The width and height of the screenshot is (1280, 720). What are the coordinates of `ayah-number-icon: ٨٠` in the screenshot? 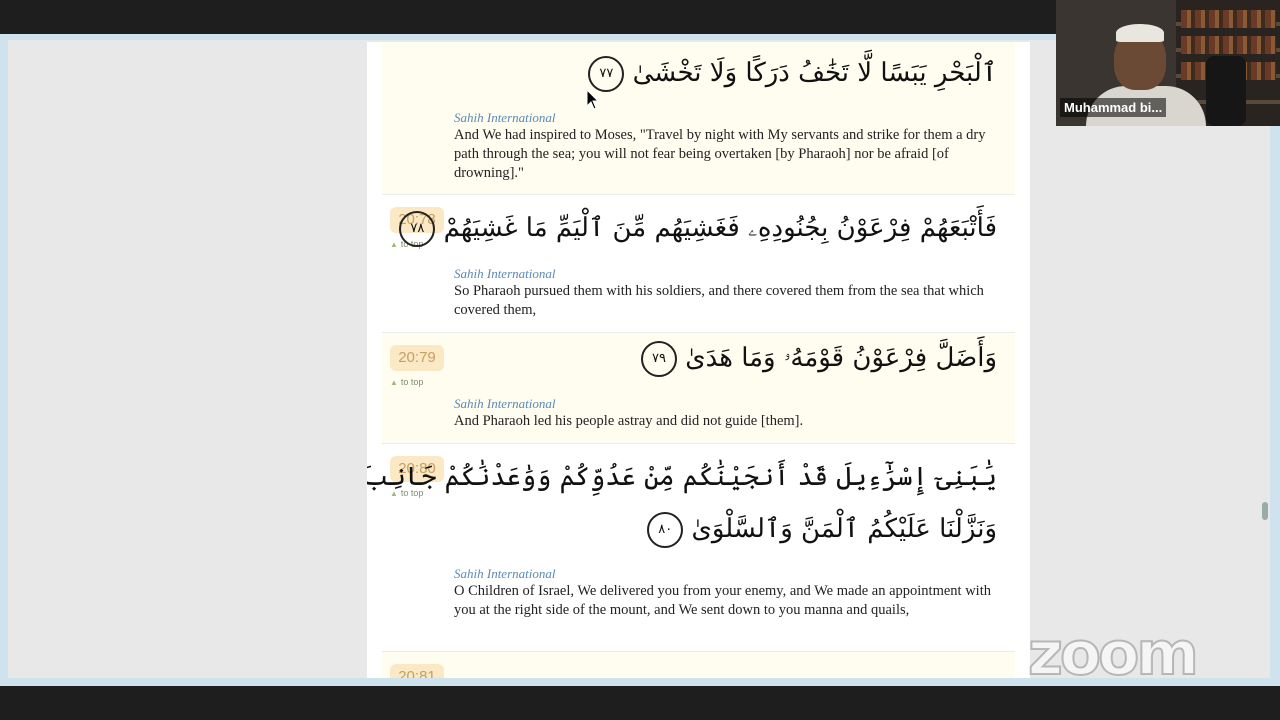 It's located at (665, 530).